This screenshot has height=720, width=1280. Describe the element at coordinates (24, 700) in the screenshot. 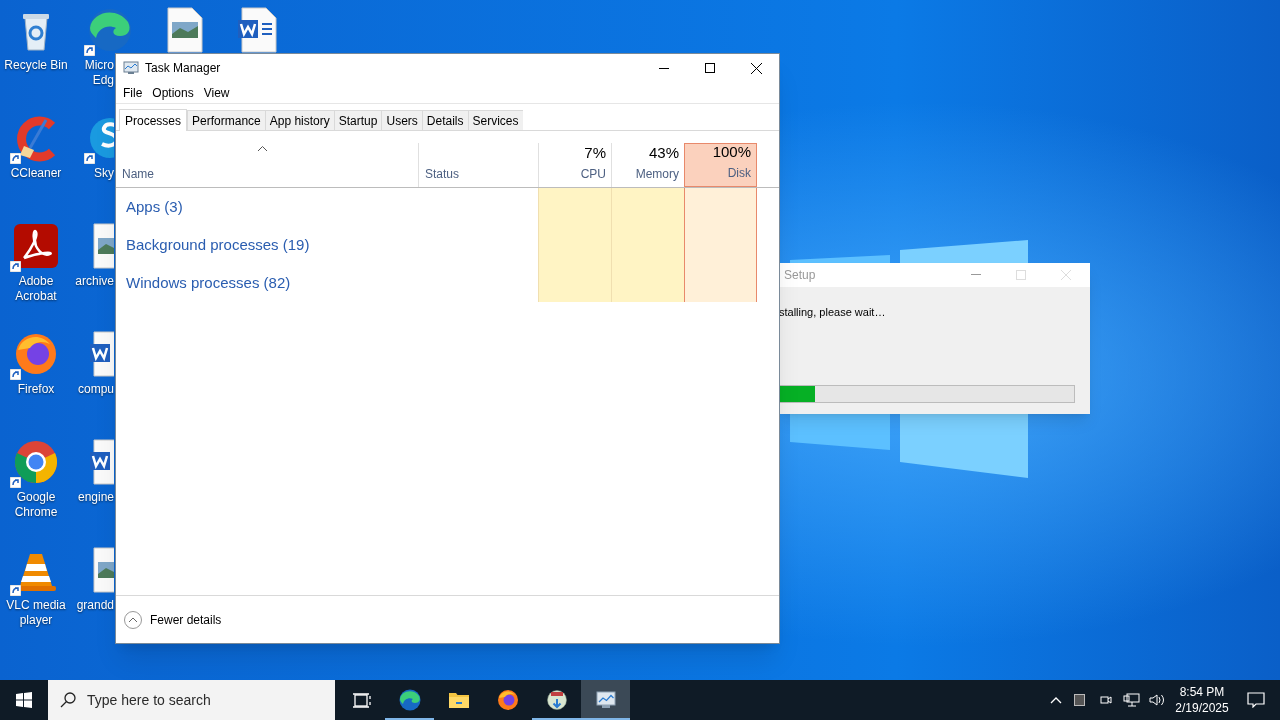

I see `start-icon` at that location.